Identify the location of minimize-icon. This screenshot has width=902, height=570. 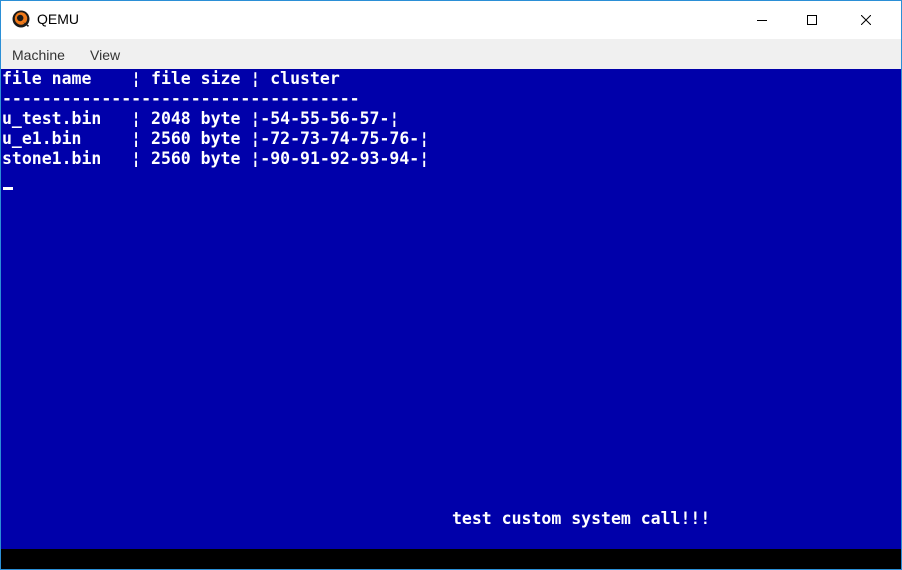
(762, 20).